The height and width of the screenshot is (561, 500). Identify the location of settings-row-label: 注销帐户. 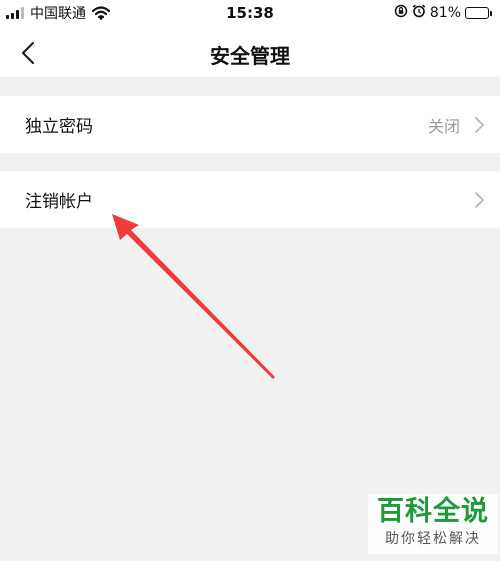
(59, 202).